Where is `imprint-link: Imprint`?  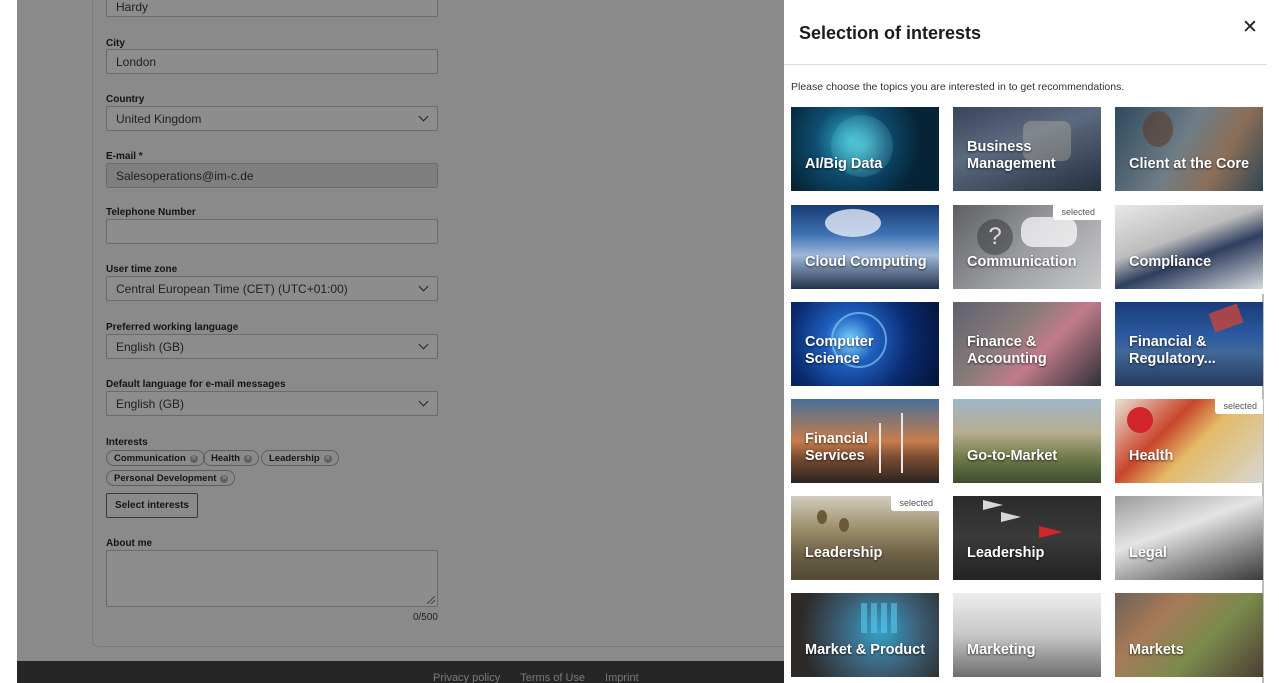 imprint-link: Imprint is located at coordinates (622, 677).